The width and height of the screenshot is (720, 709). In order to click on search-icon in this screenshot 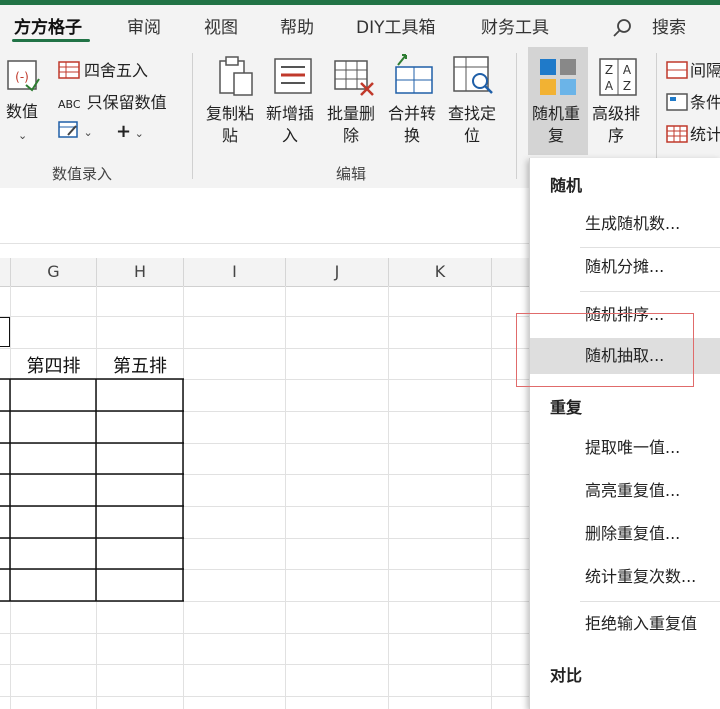, I will do `click(623, 28)`.